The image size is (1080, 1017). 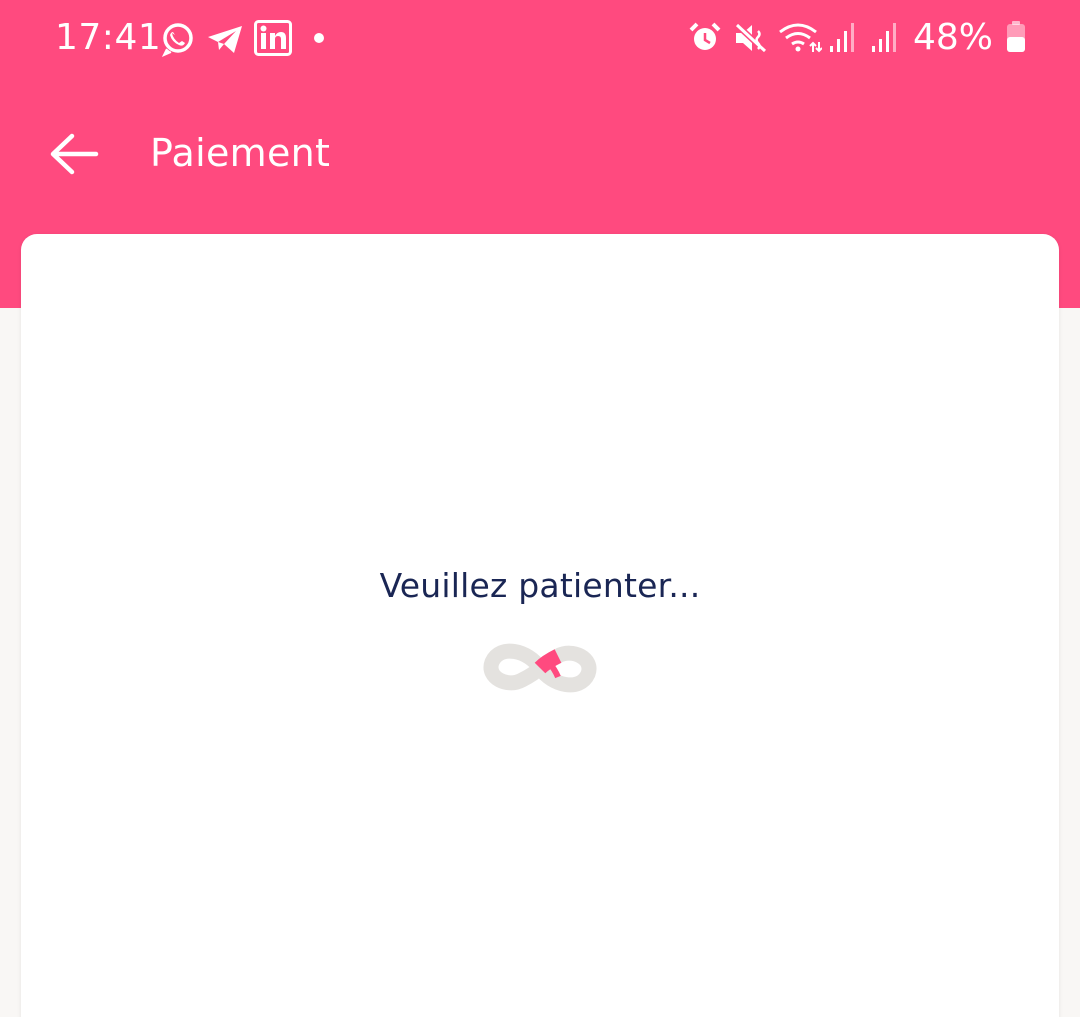 I want to click on telegram-icon, so click(x=225, y=39).